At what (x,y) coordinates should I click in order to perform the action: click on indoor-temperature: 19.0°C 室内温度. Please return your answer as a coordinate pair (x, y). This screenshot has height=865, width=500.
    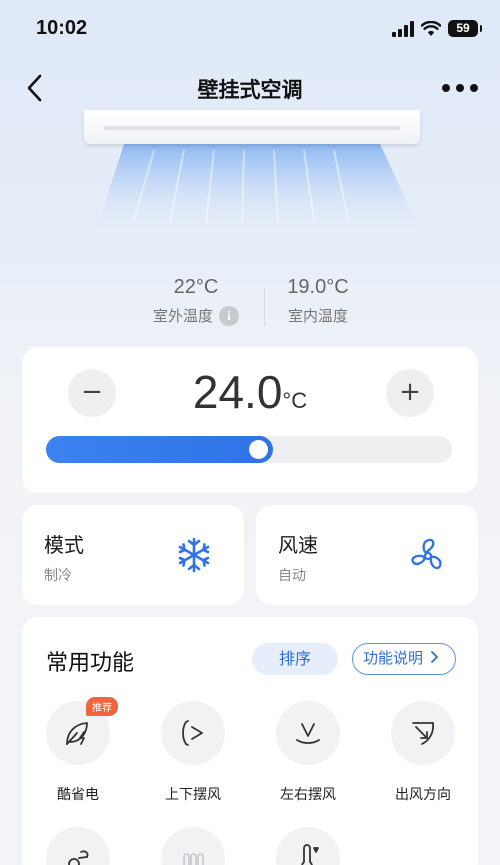
    Looking at the image, I should click on (318, 301).